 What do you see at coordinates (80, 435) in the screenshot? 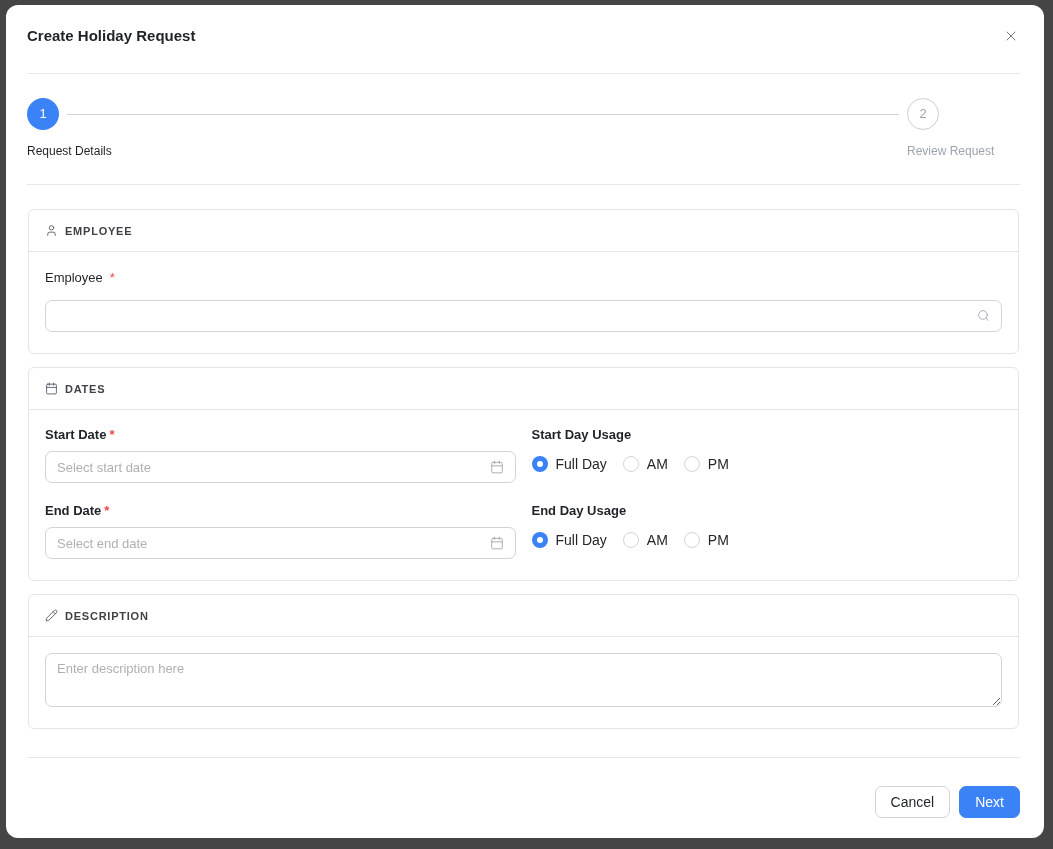
I see `field-label: Start Date *` at bounding box center [80, 435].